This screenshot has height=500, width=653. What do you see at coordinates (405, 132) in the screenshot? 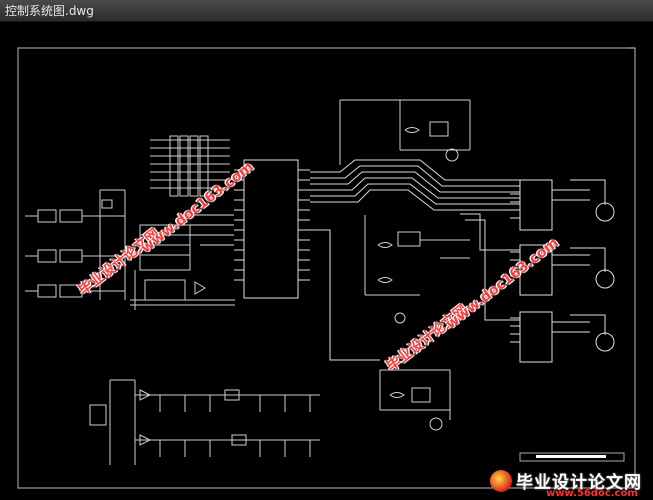
I see `relay-circuit-top` at bounding box center [405, 132].